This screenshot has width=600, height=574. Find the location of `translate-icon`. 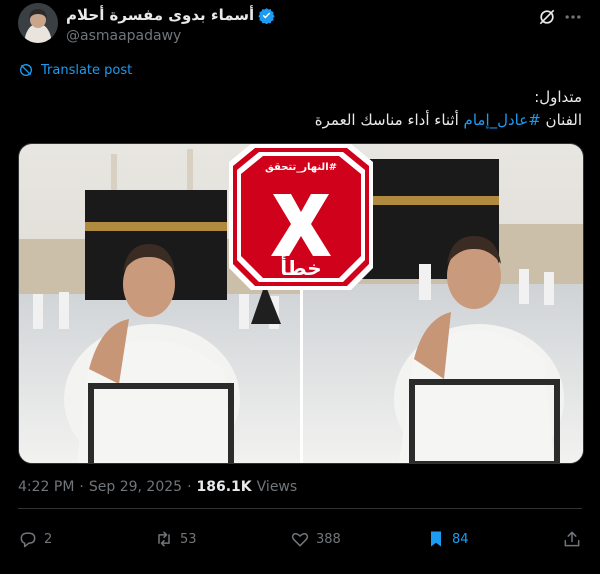

translate-icon is located at coordinates (26, 70).